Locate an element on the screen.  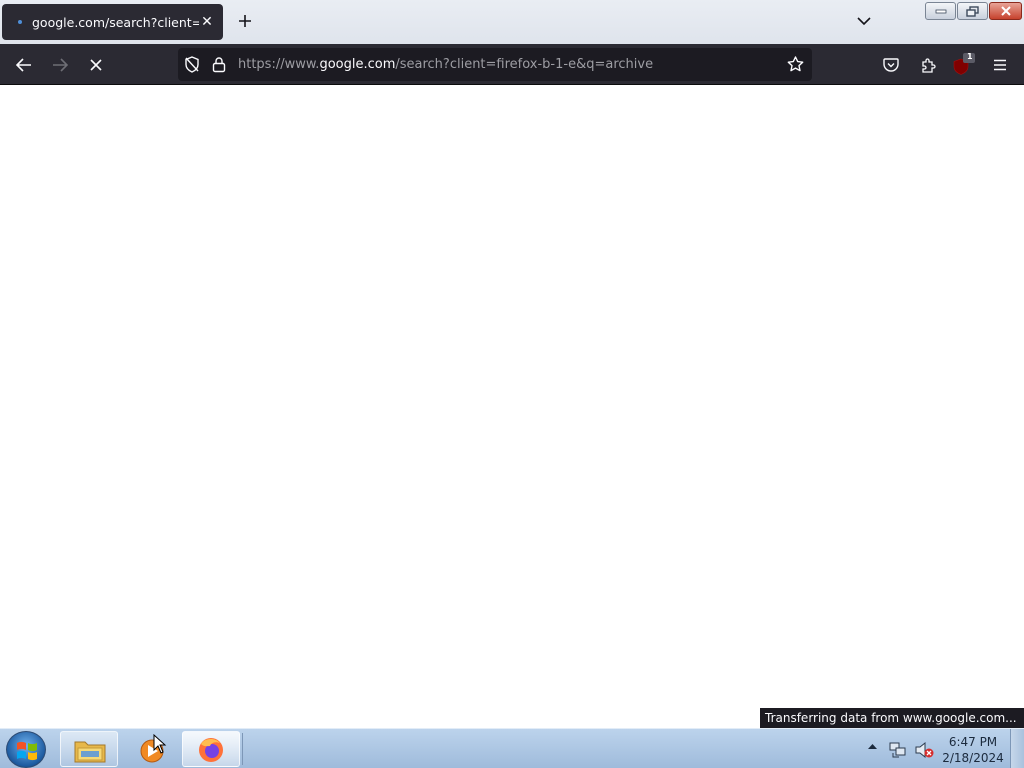
list-all-tabs-button is located at coordinates (864, 21).